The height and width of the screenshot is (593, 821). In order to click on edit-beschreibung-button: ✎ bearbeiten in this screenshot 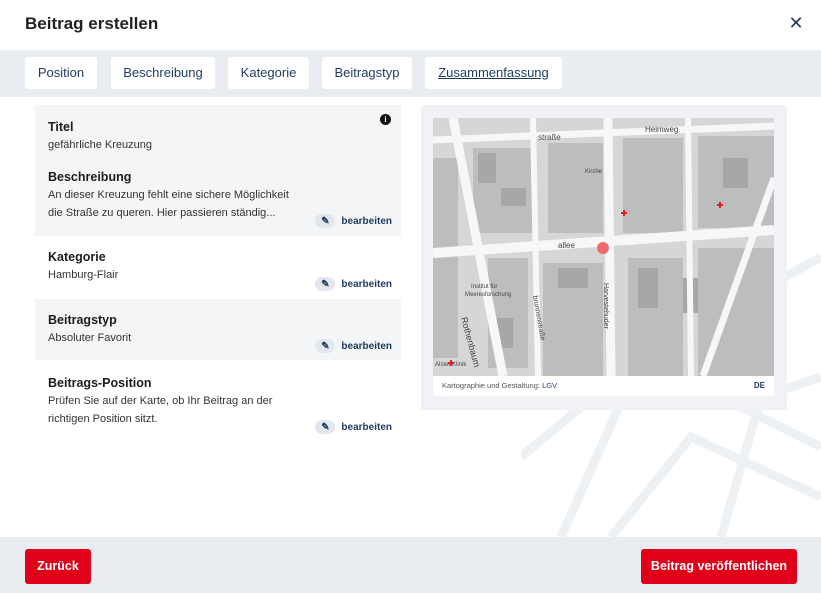, I will do `click(353, 221)`.